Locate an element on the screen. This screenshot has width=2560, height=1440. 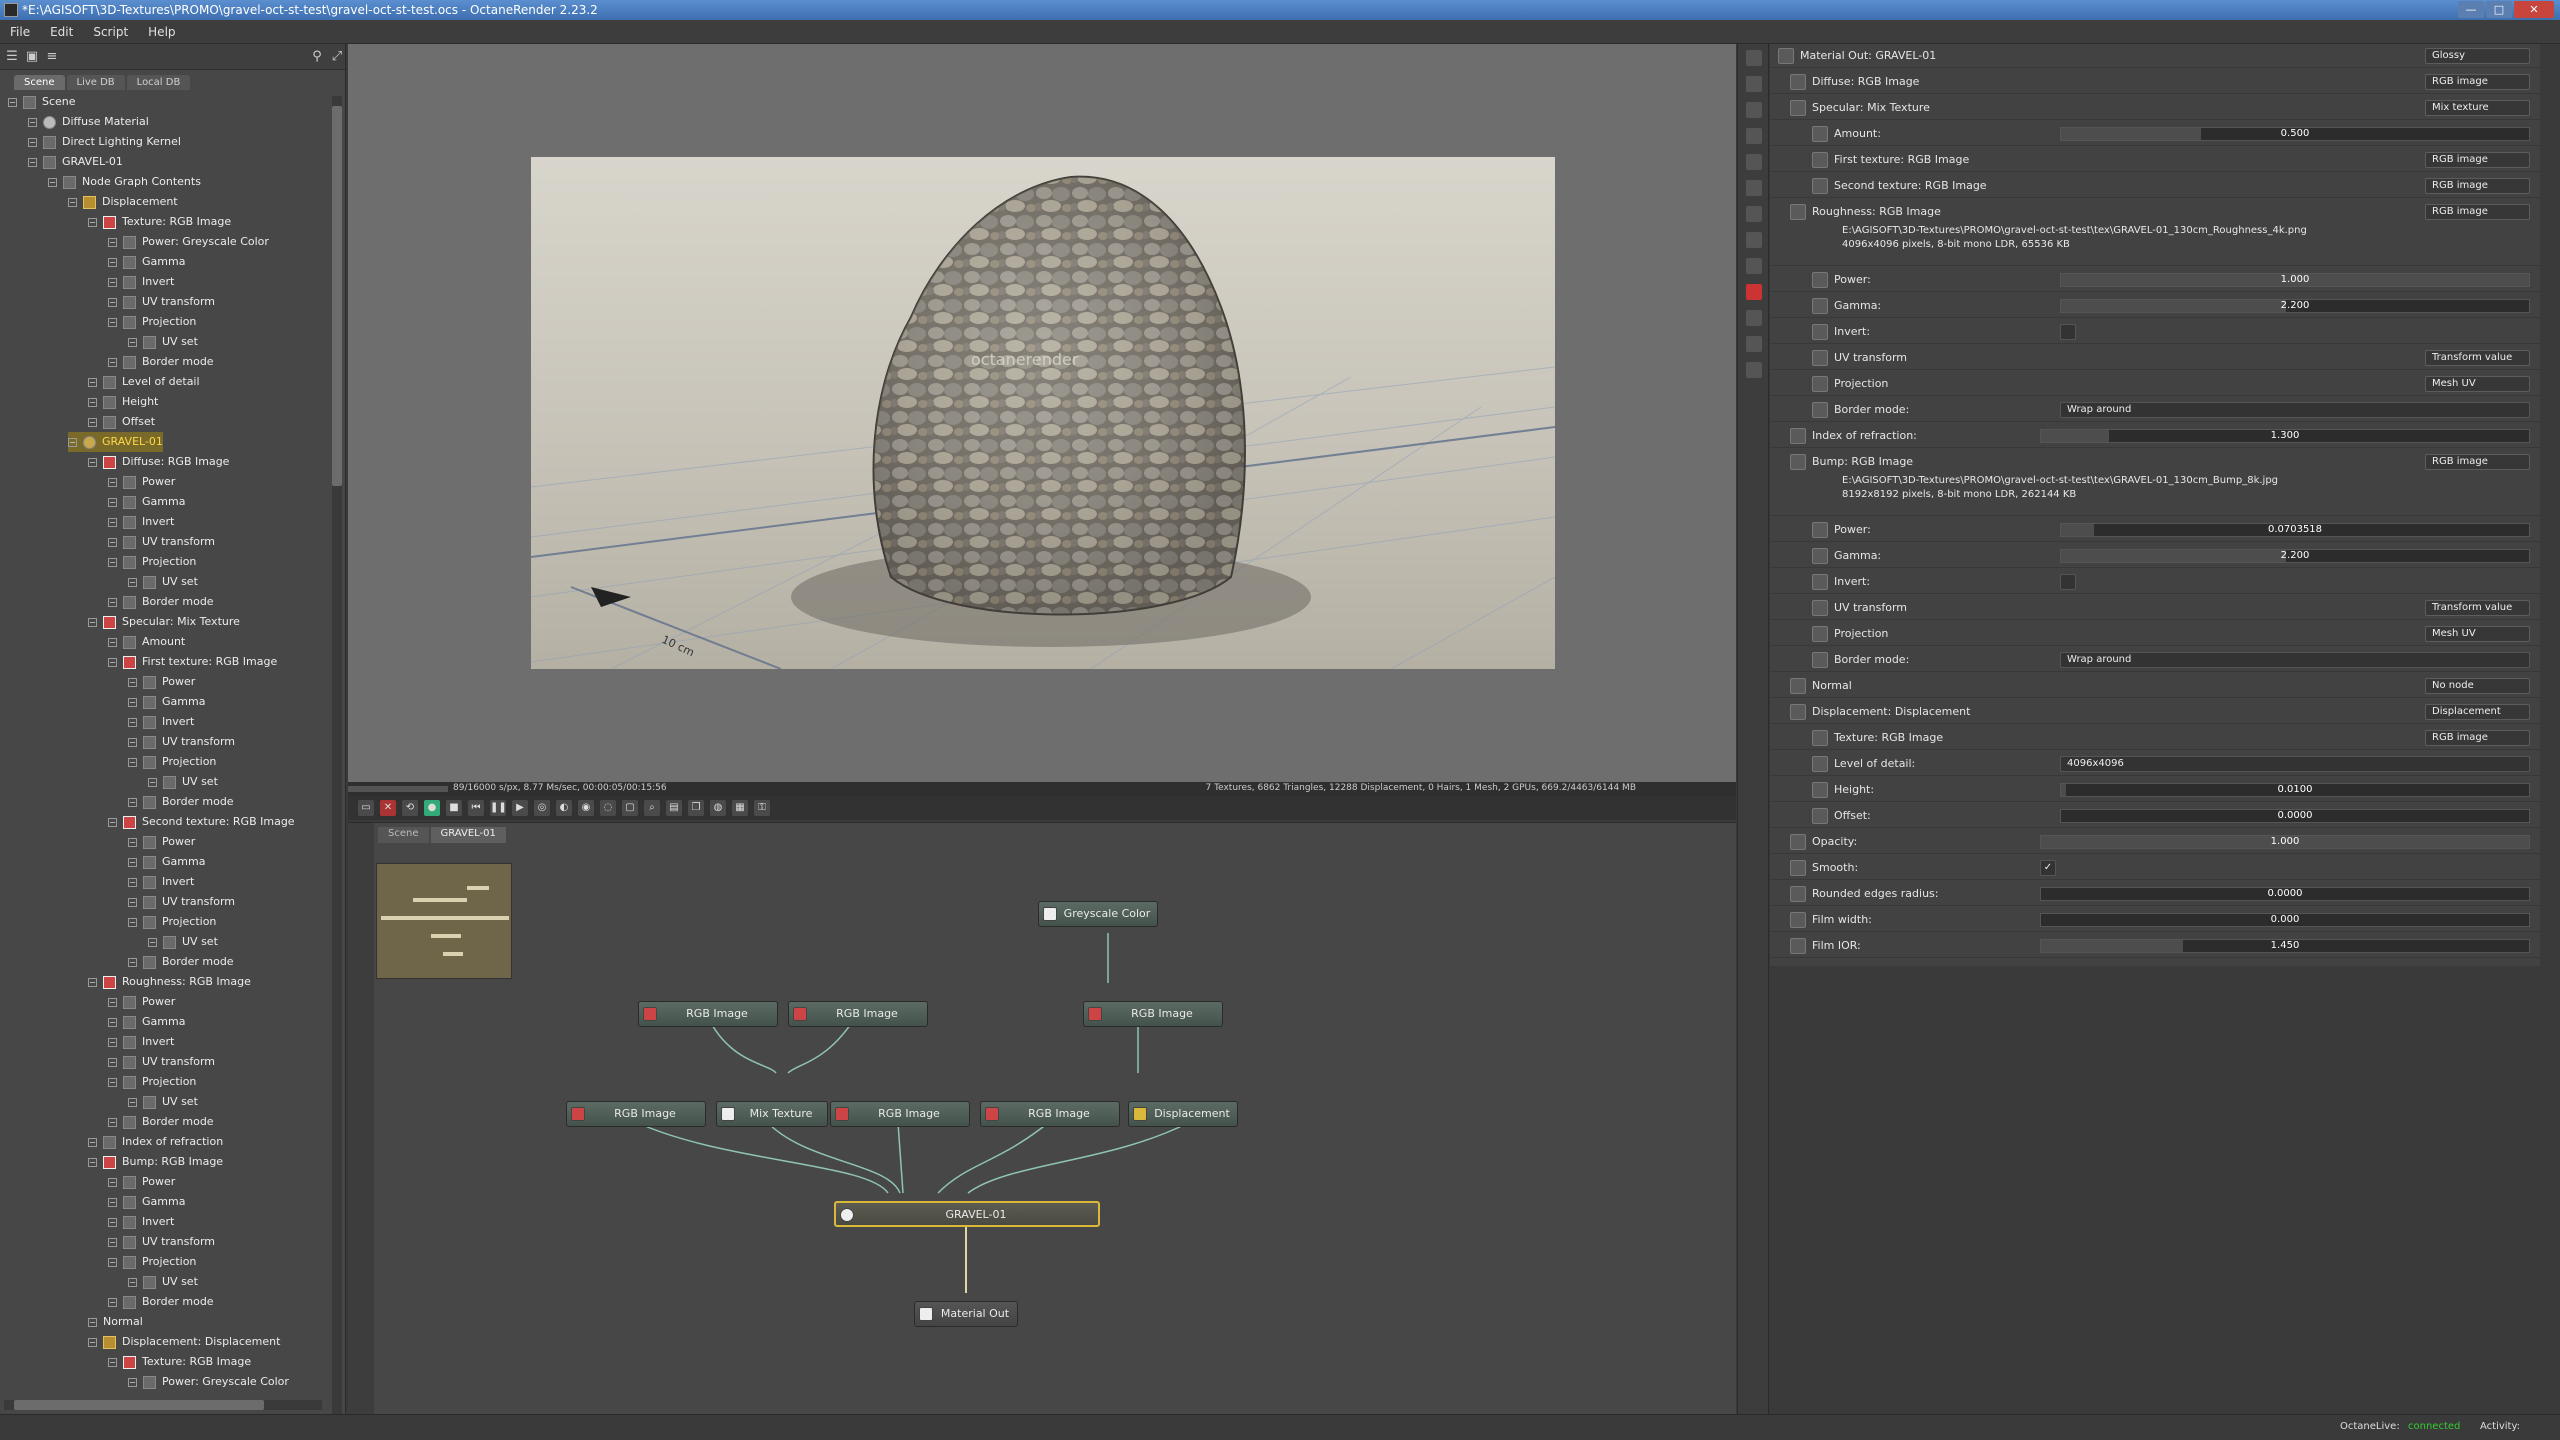
displacement-offset-param: Offset: 0.0000 is located at coordinates (2155, 816).